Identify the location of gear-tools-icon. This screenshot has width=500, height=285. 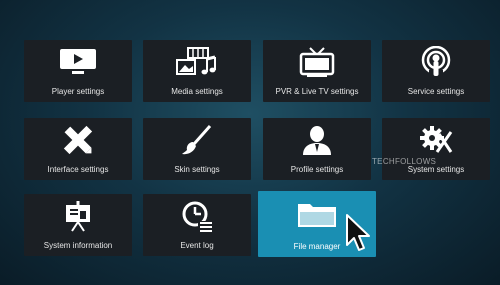
(436, 140).